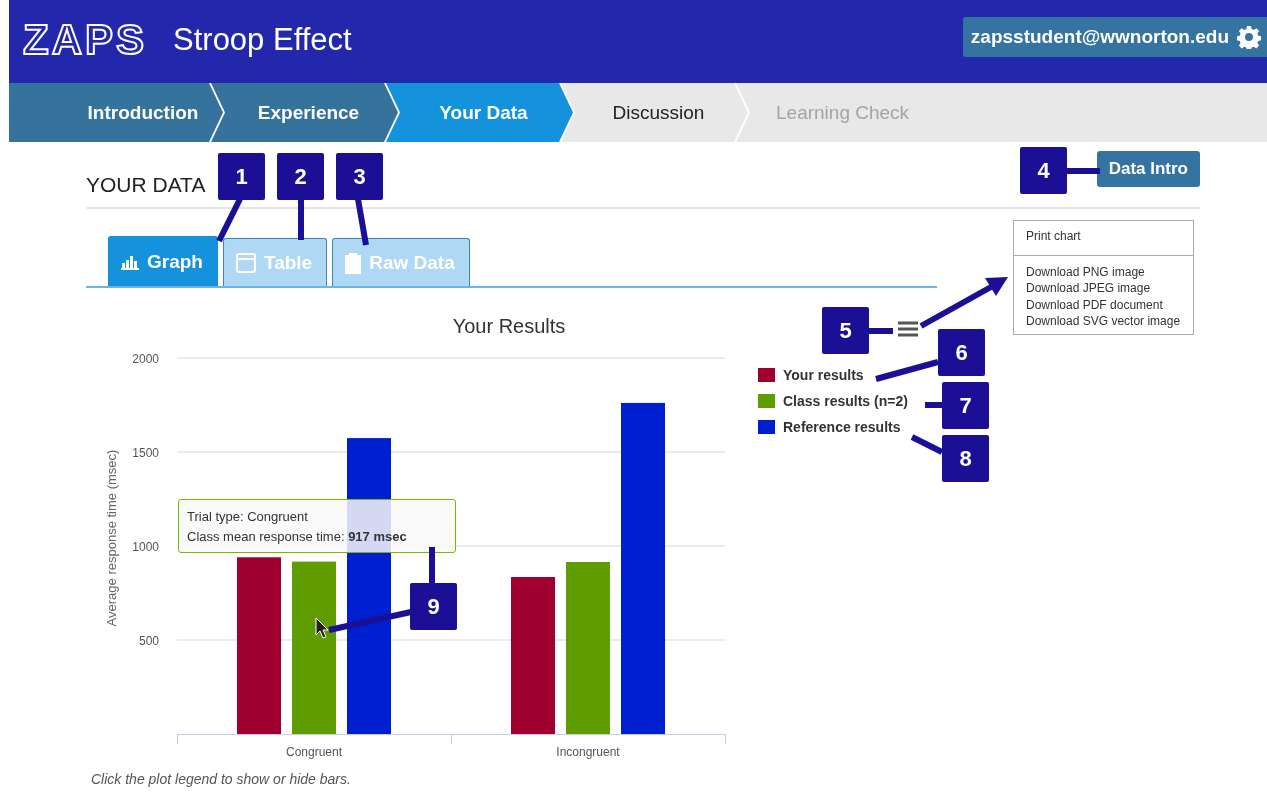 The width and height of the screenshot is (1267, 802). I want to click on callout-number: 4, so click(1043, 170).